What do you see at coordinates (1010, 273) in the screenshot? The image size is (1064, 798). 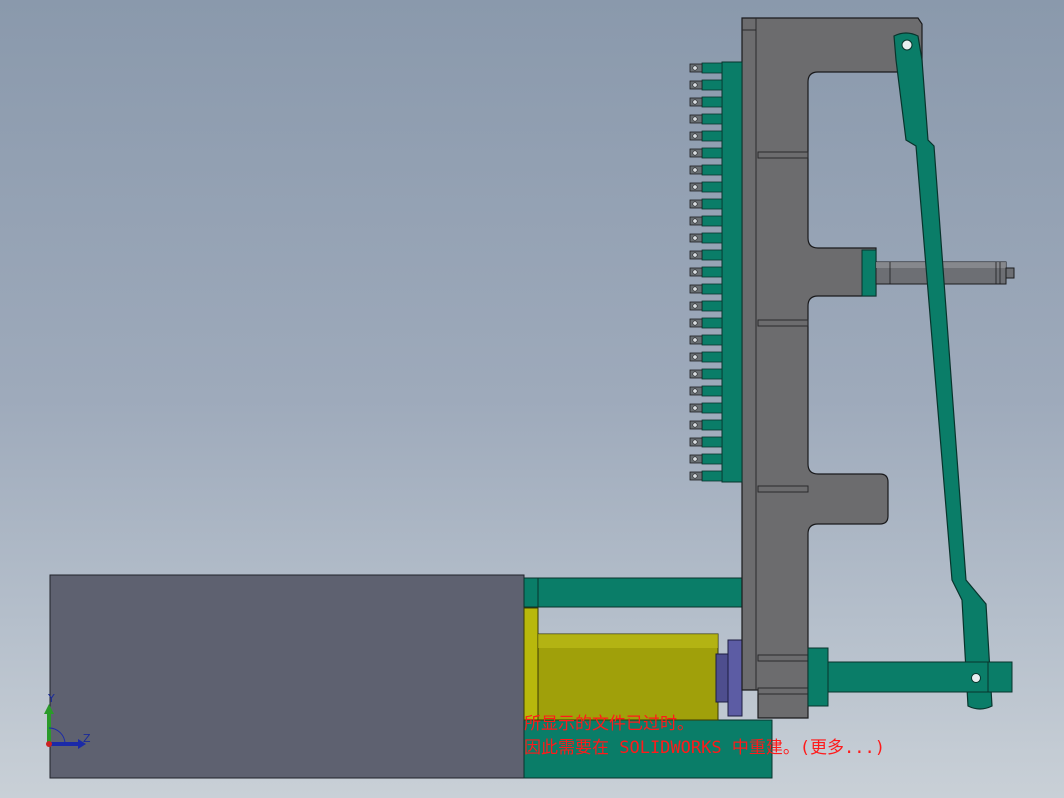 I see `shaft-tip` at bounding box center [1010, 273].